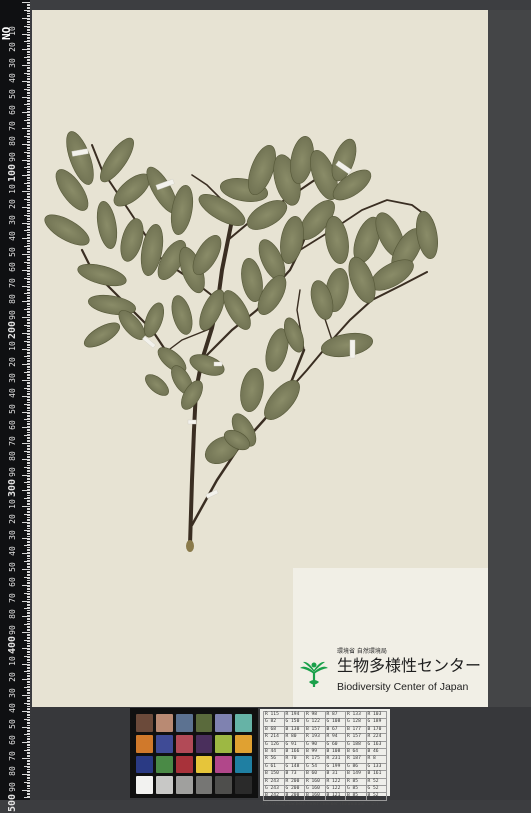 Image resolution: width=531 pixels, height=813 pixels. I want to click on table-cell: G 200, so click(294, 789).